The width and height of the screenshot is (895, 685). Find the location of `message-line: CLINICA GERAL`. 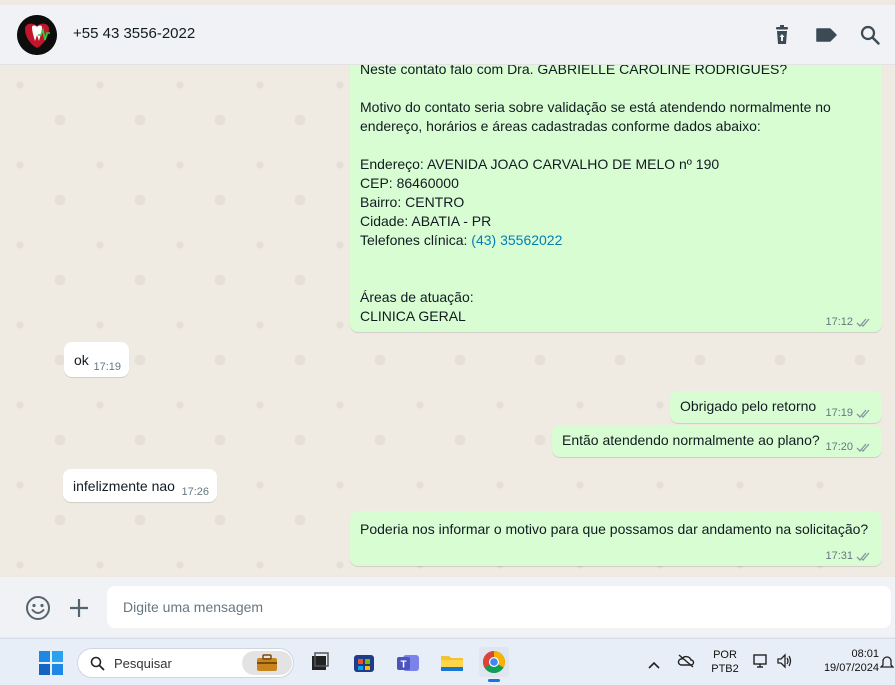

message-line: CLINICA GERAL is located at coordinates (413, 316).